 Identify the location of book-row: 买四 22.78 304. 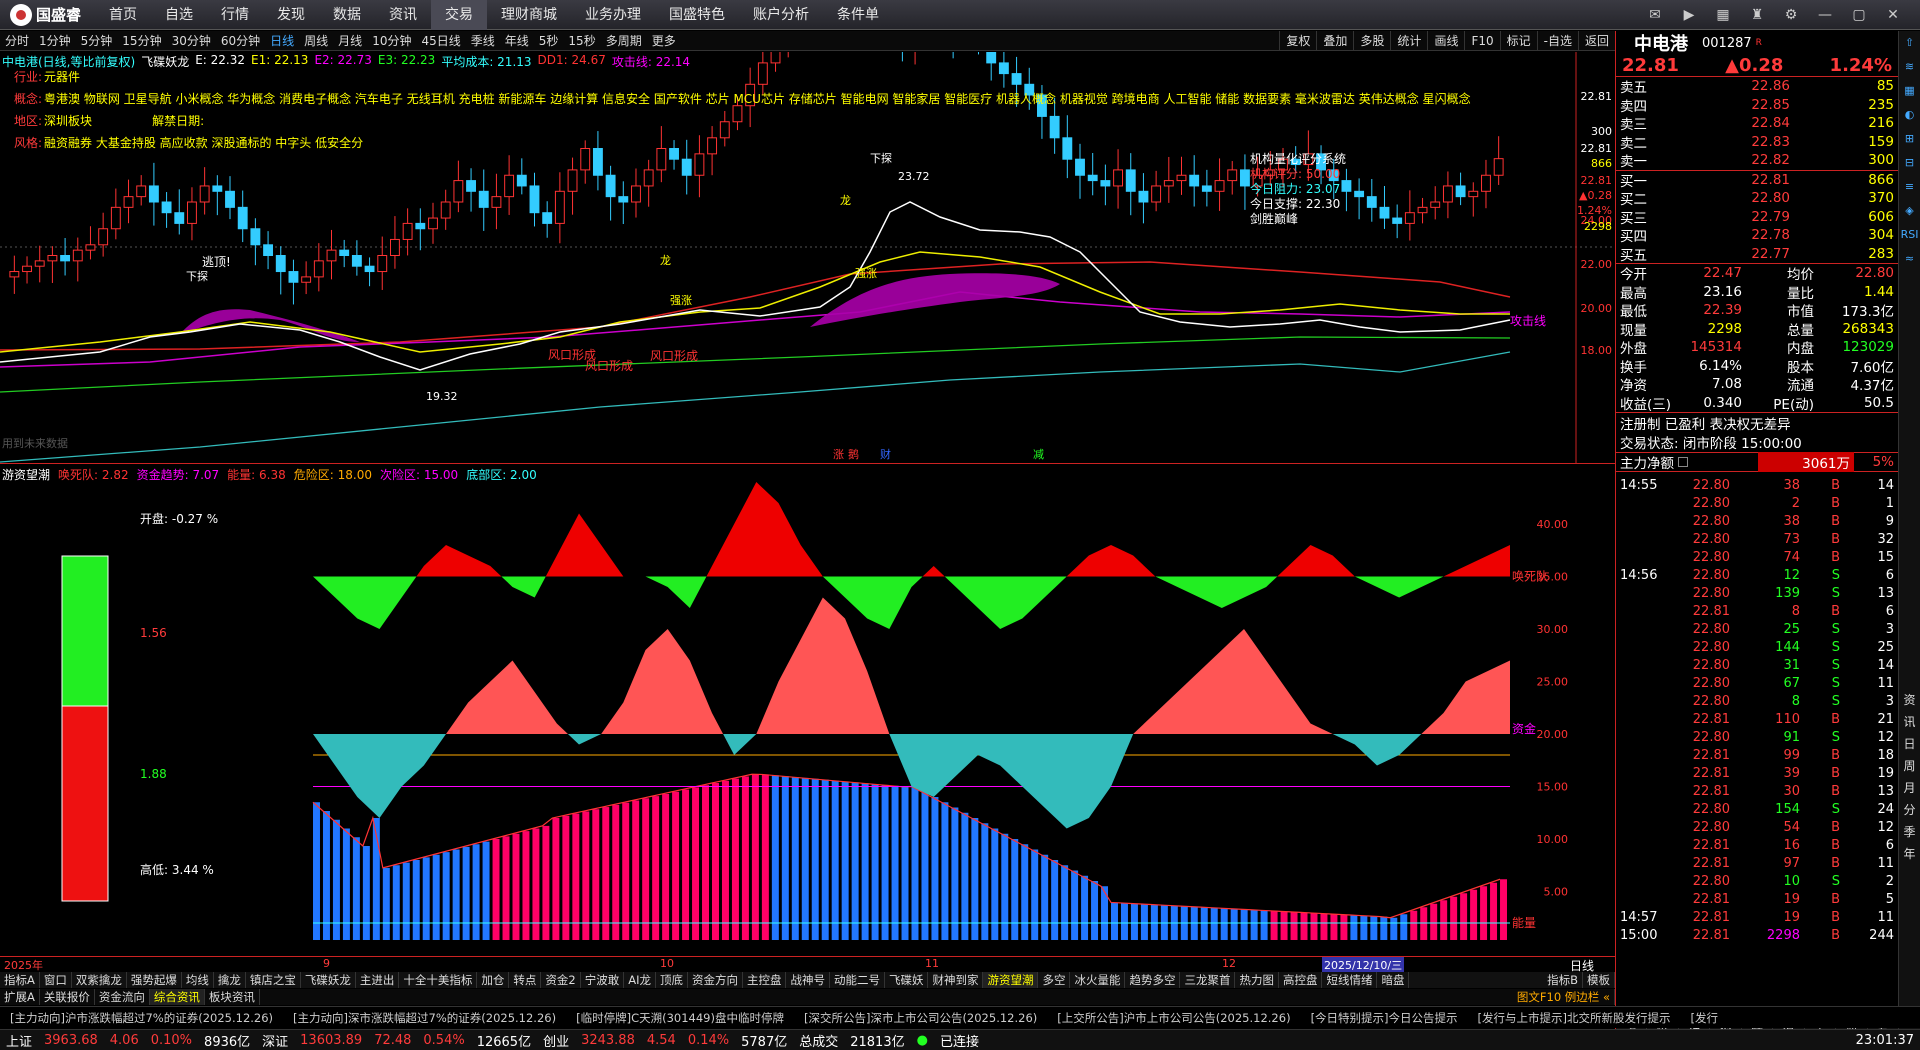
(1757, 235).